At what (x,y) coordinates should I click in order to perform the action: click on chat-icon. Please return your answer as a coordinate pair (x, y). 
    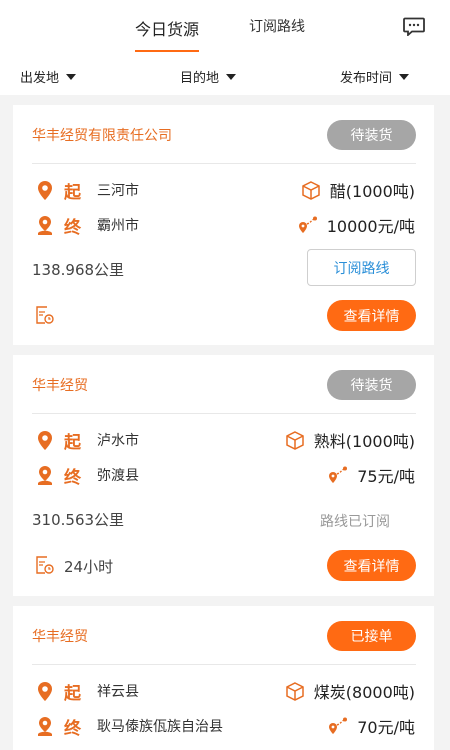
    Looking at the image, I should click on (414, 26).